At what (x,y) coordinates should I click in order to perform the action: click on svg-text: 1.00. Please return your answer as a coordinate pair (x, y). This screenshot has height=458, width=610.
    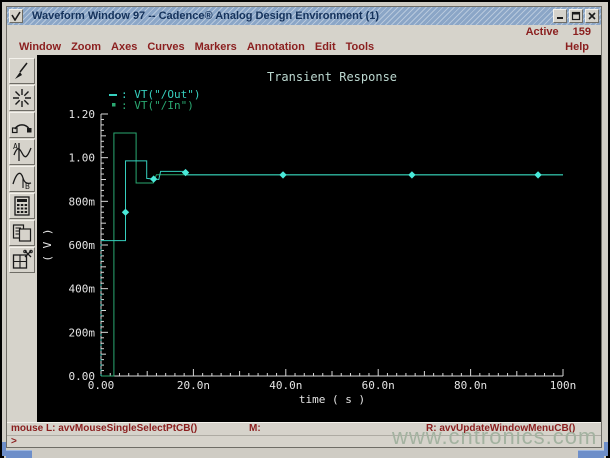
    Looking at the image, I should click on (82, 158).